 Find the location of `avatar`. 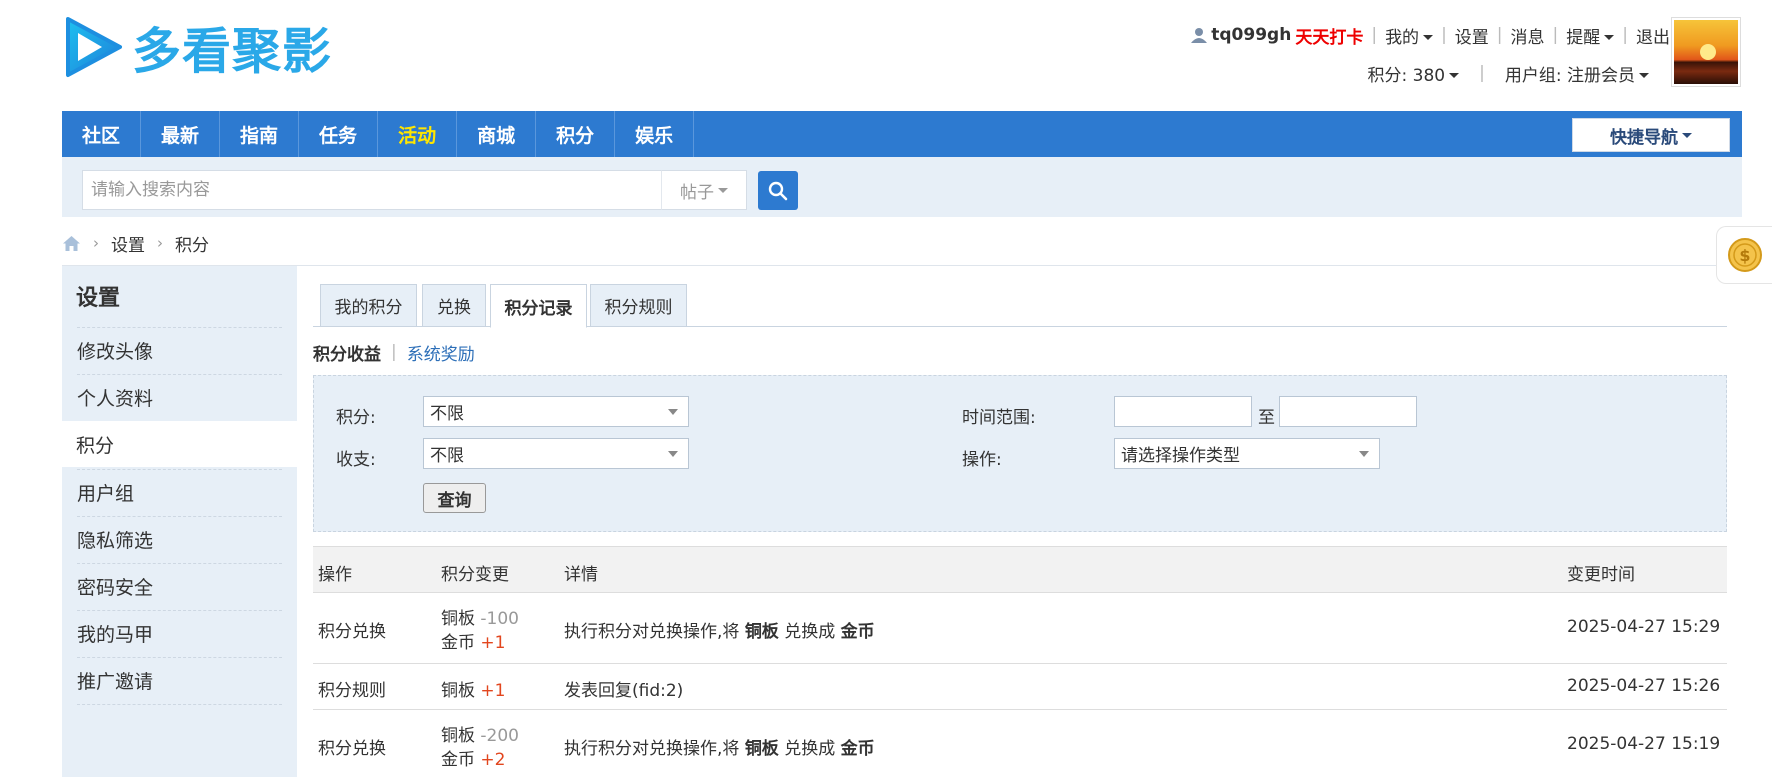

avatar is located at coordinates (1706, 52).